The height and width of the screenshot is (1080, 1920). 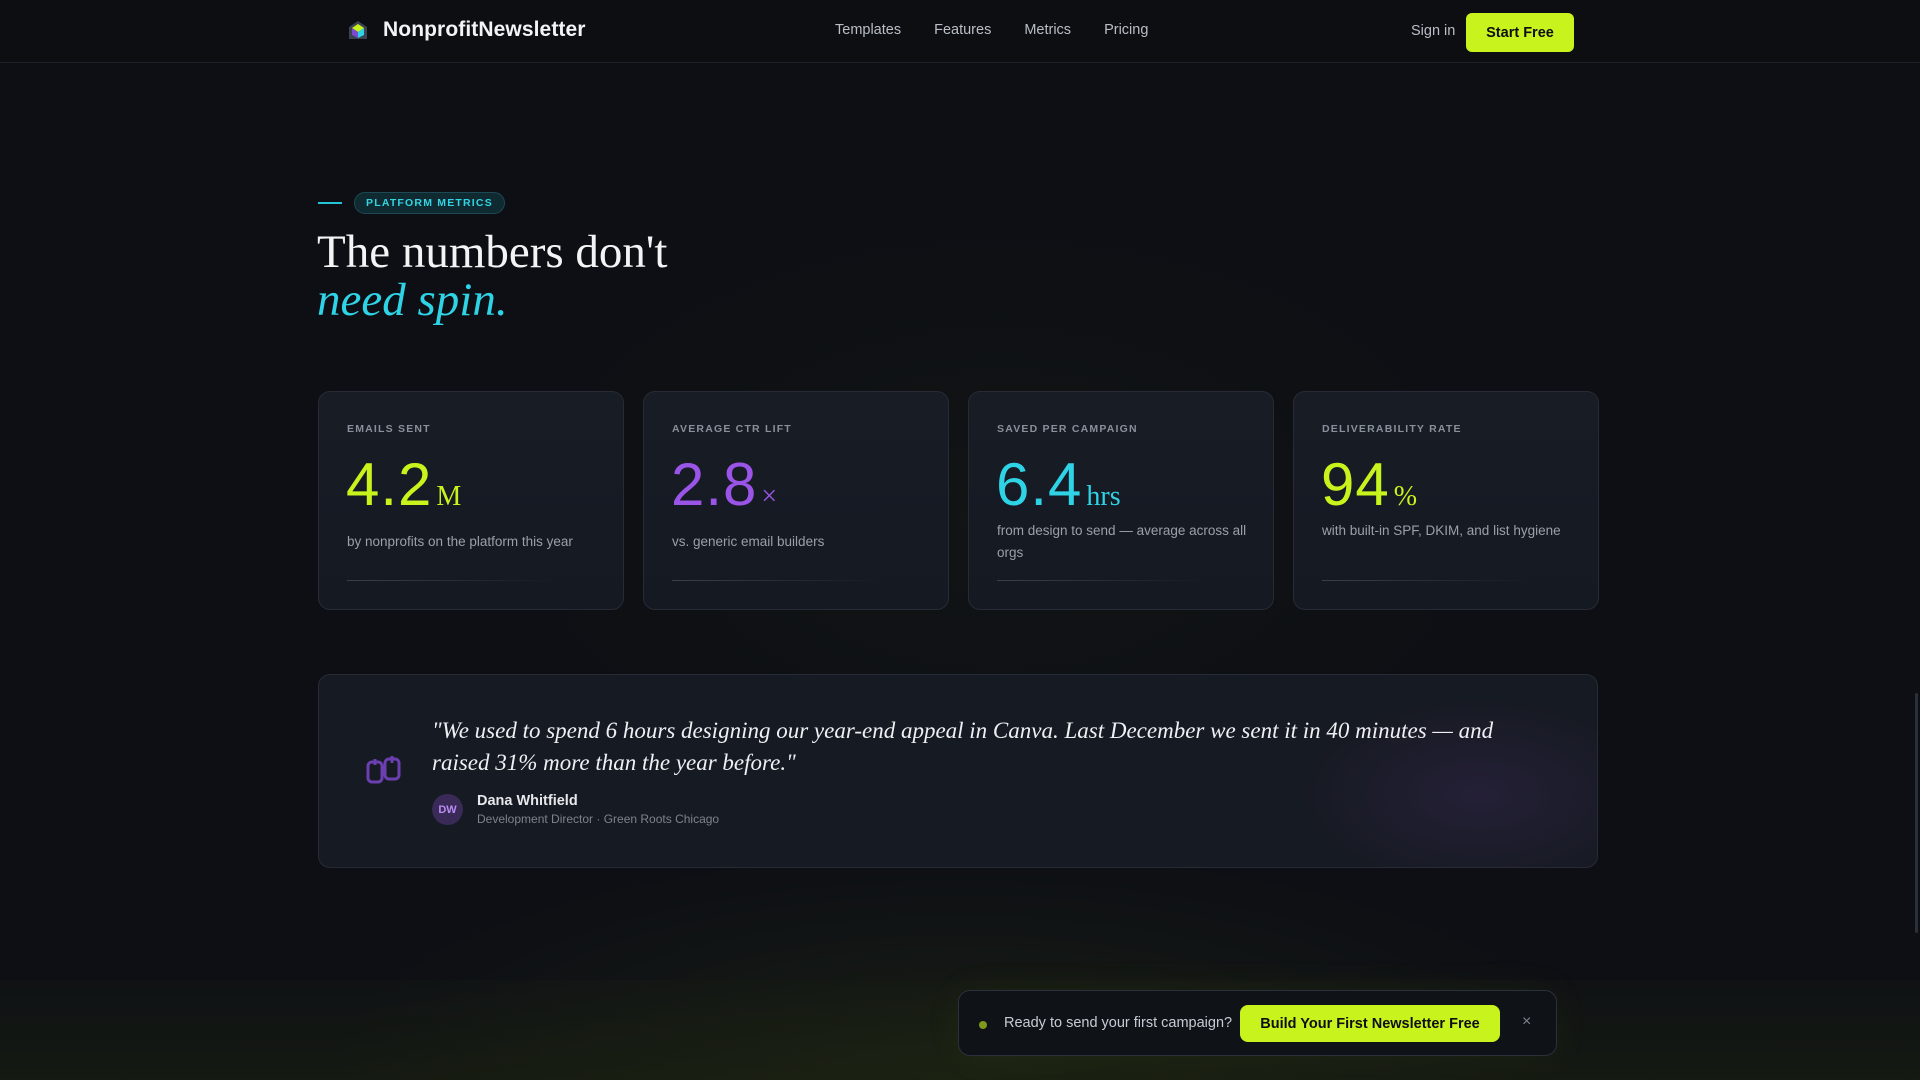 What do you see at coordinates (1405, 496) in the screenshot?
I see `metric-unit: %` at bounding box center [1405, 496].